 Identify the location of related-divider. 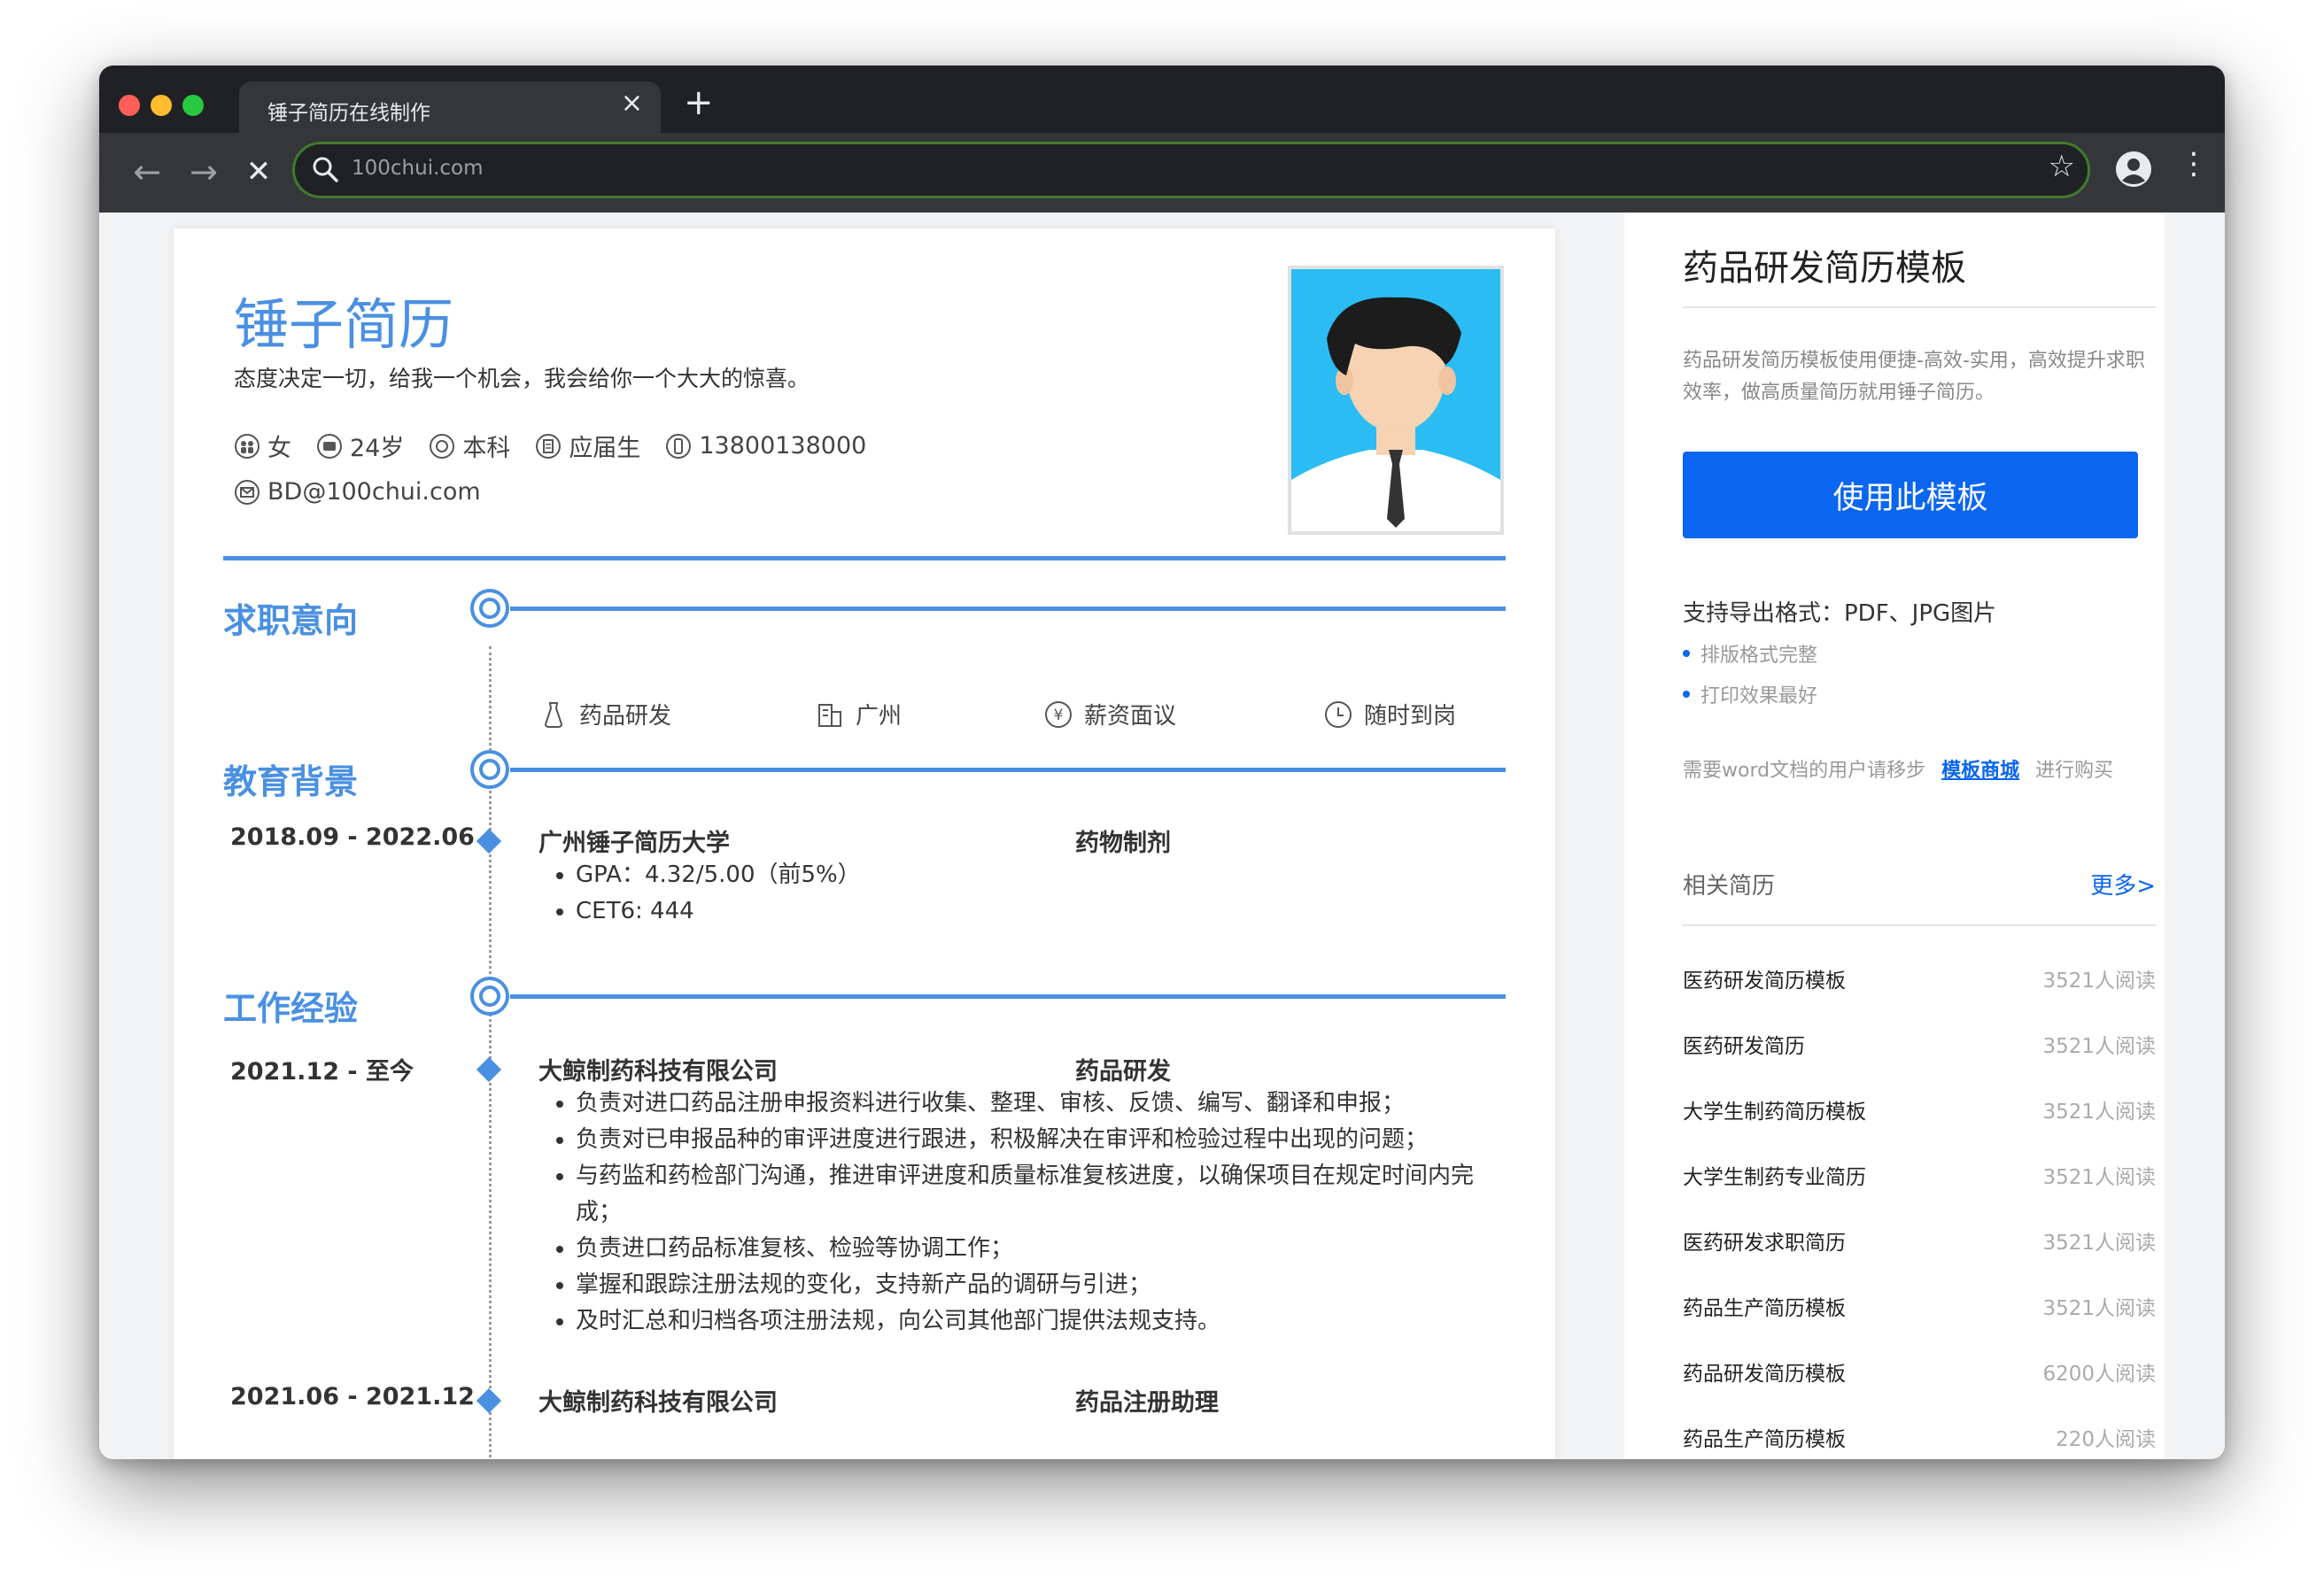
(1919, 925).